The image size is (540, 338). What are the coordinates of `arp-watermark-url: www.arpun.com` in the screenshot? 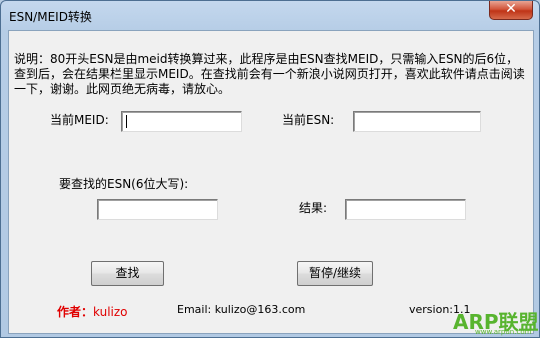 It's located at (503, 332).